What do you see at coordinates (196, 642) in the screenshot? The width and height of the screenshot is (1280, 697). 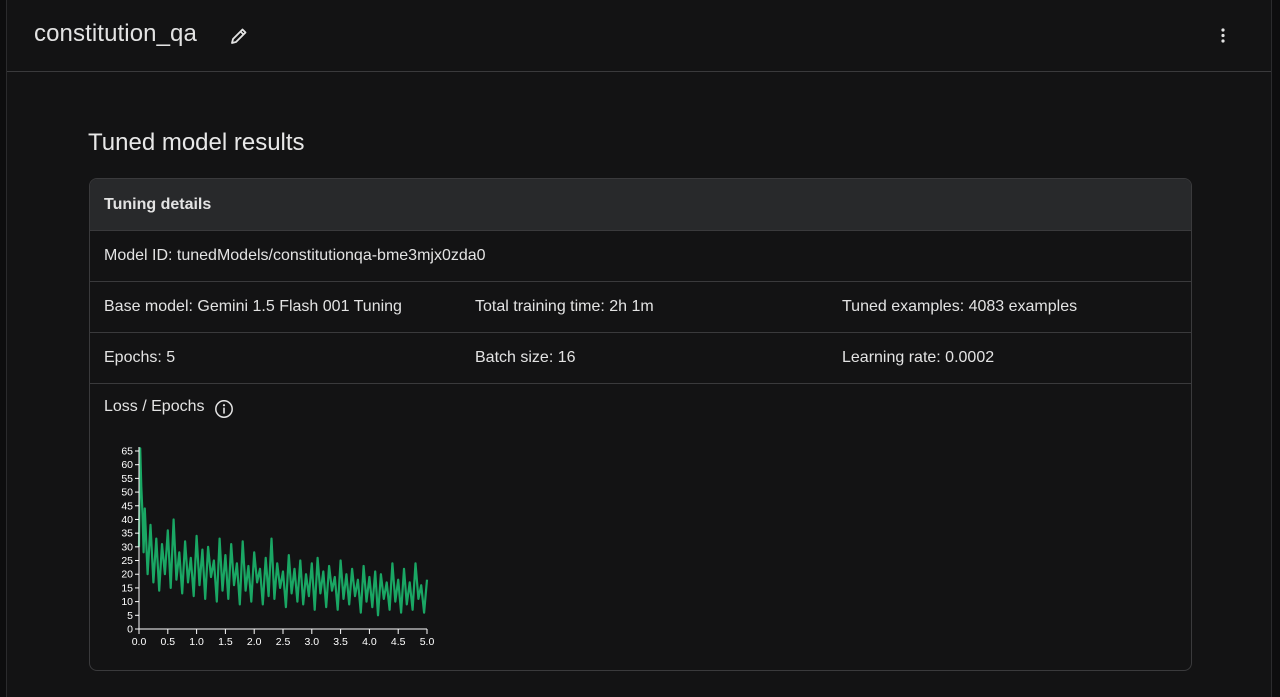 I see `x-tick-label: 1.0` at bounding box center [196, 642].